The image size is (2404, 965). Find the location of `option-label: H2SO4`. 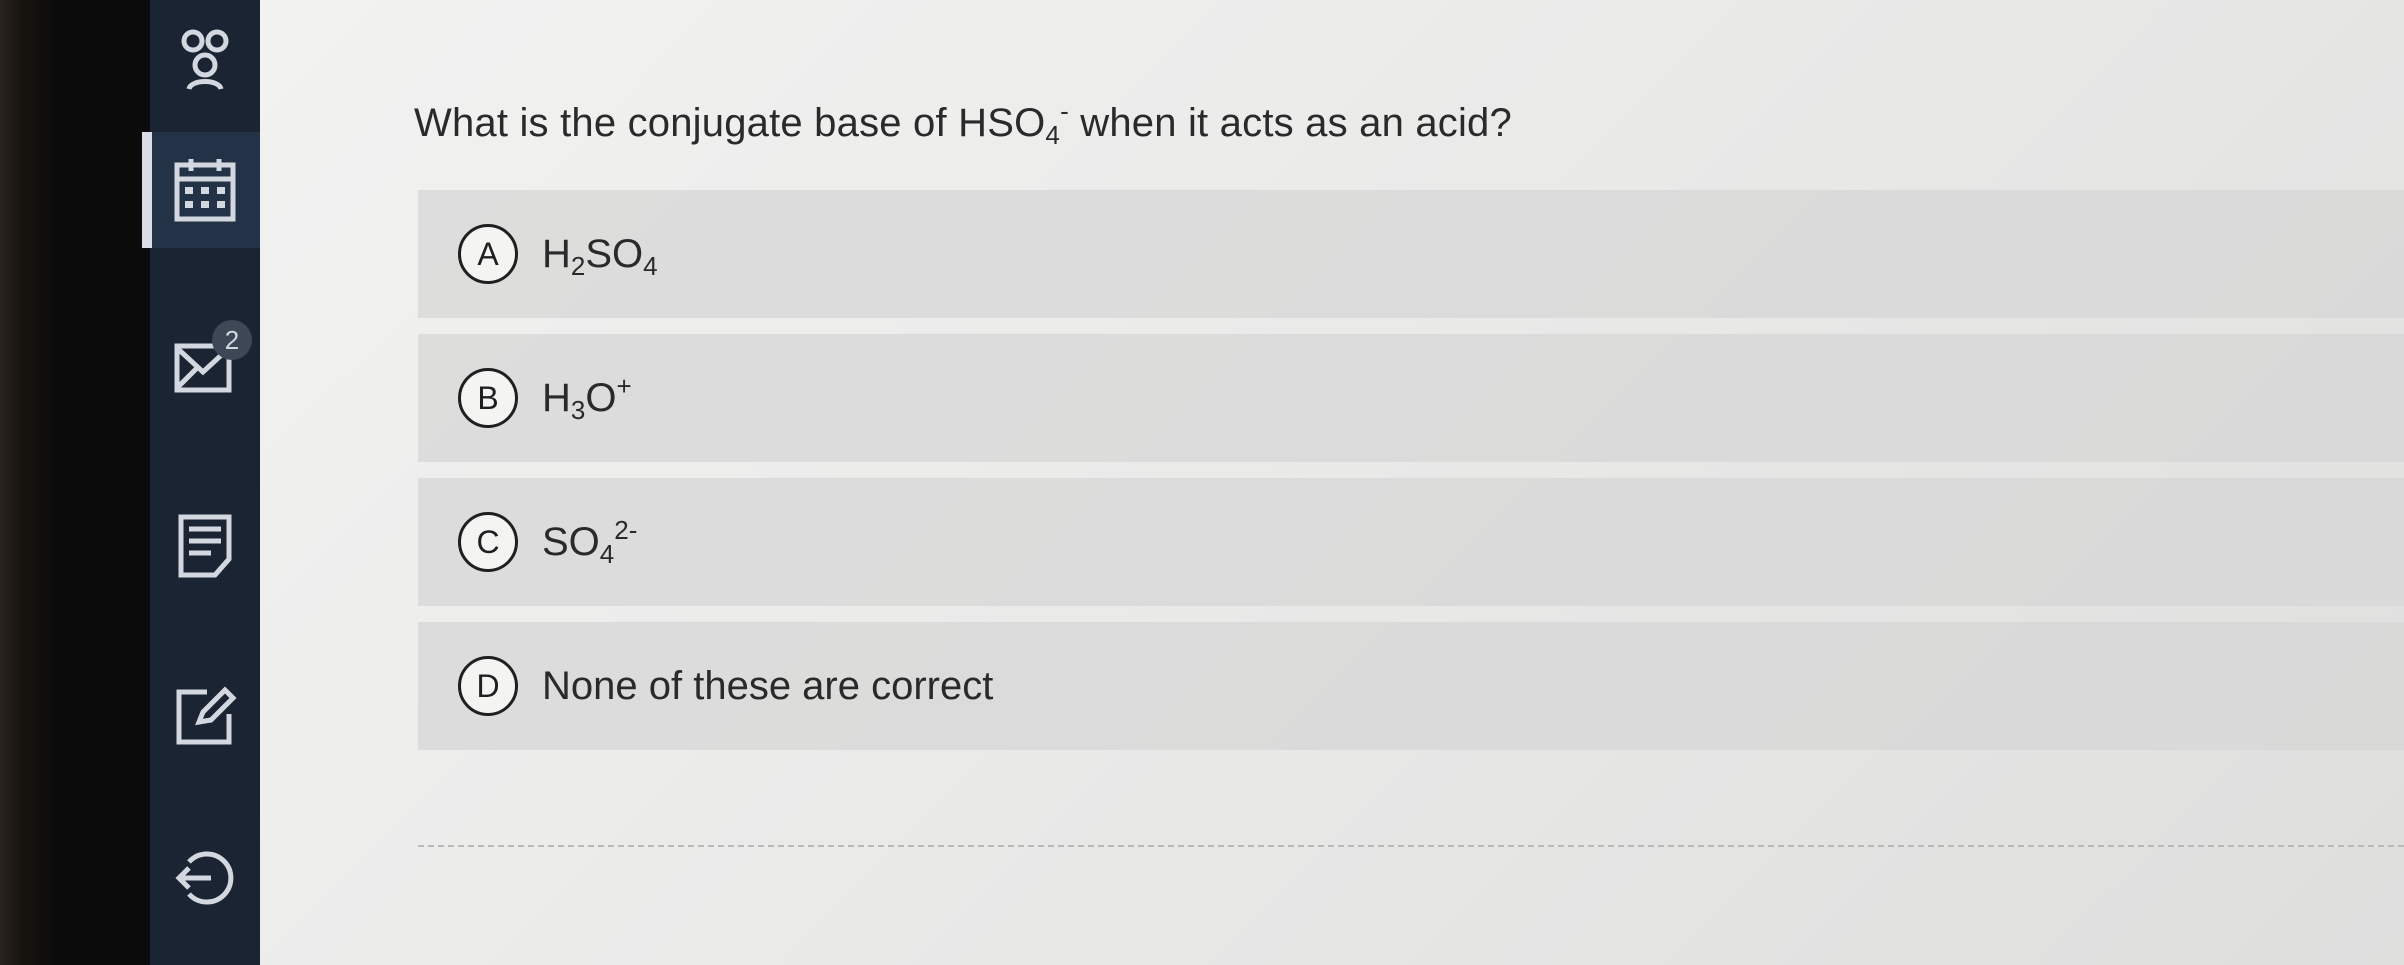

option-label: H2SO4 is located at coordinates (600, 254).